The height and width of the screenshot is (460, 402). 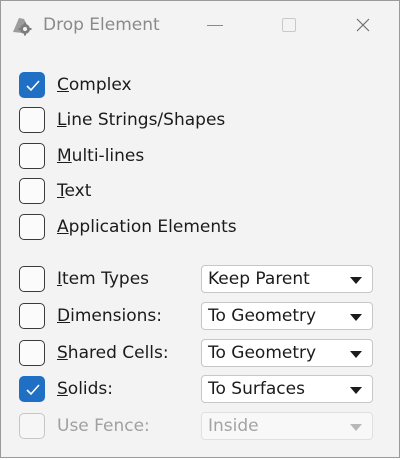 I want to click on use-fence-checkbox, so click(x=32, y=426).